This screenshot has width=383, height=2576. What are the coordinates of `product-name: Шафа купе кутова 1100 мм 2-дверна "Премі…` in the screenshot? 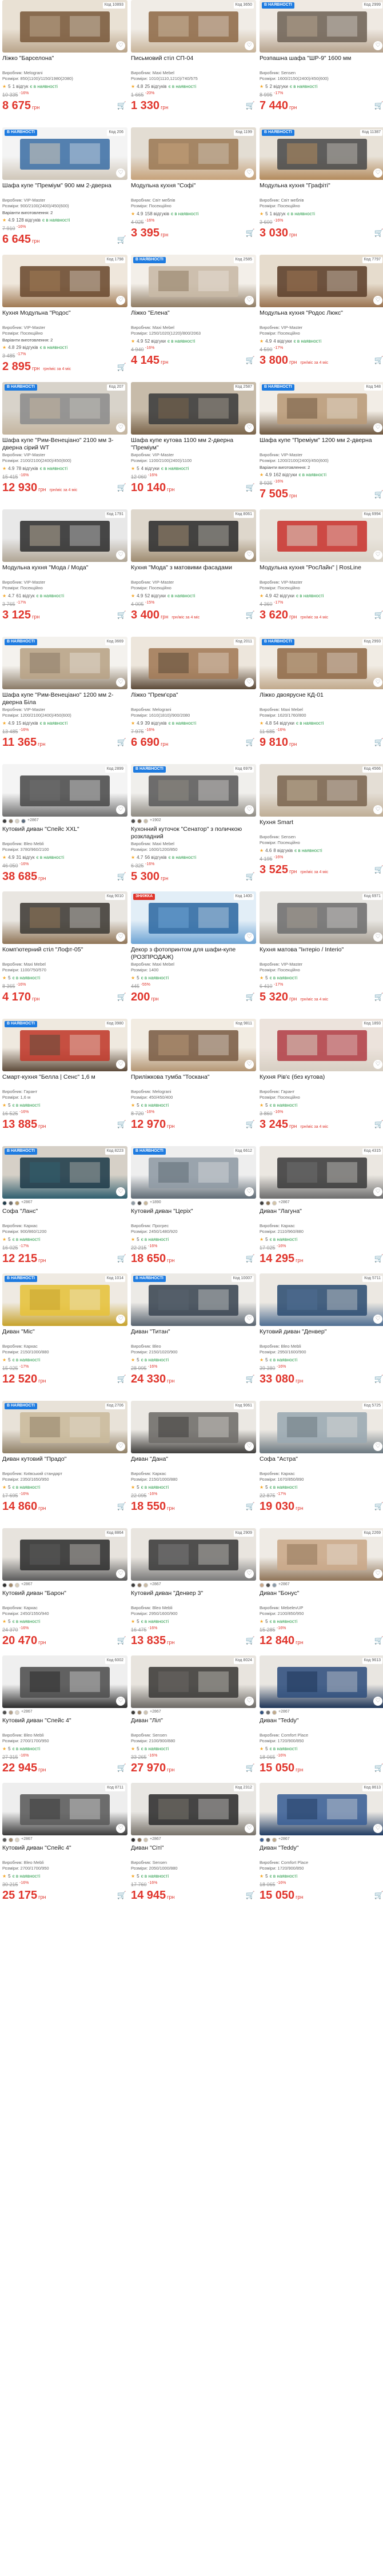 It's located at (193, 444).